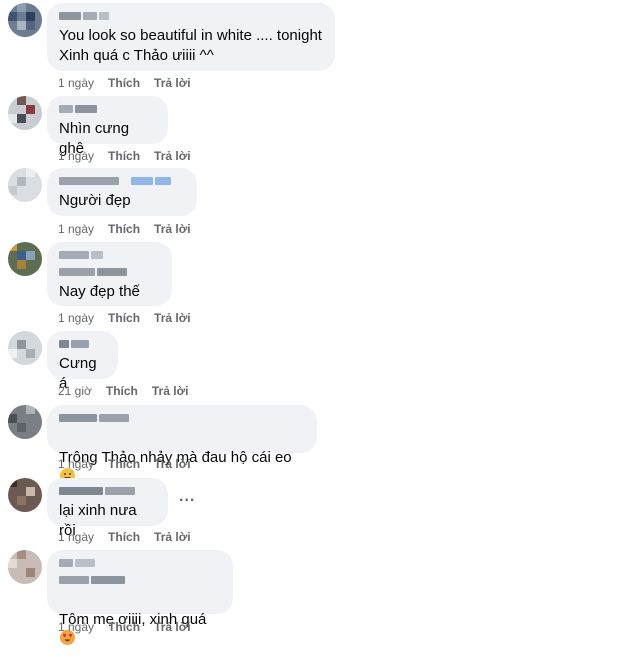 The image size is (626, 668). I want to click on comment-text: Người đẹp, so click(95, 200).